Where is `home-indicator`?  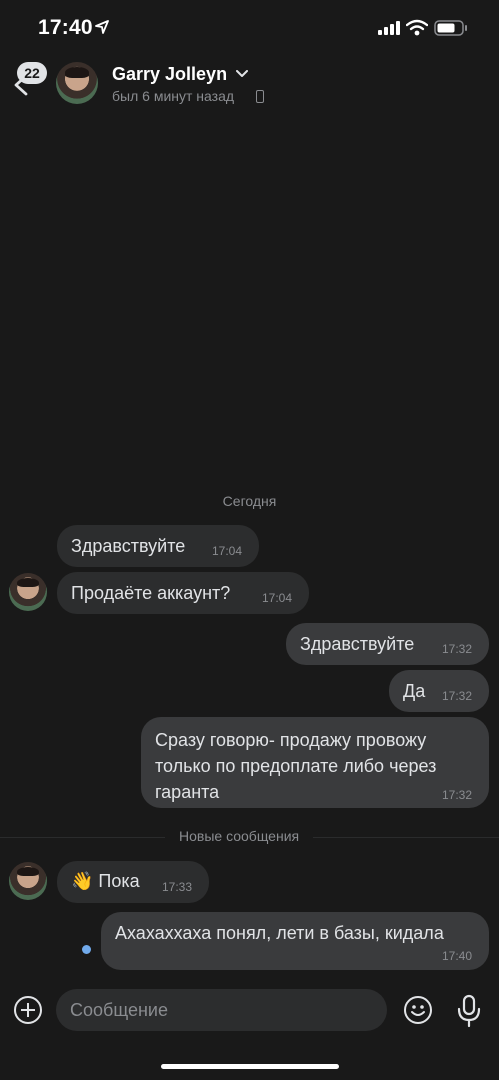
home-indicator is located at coordinates (250, 1066).